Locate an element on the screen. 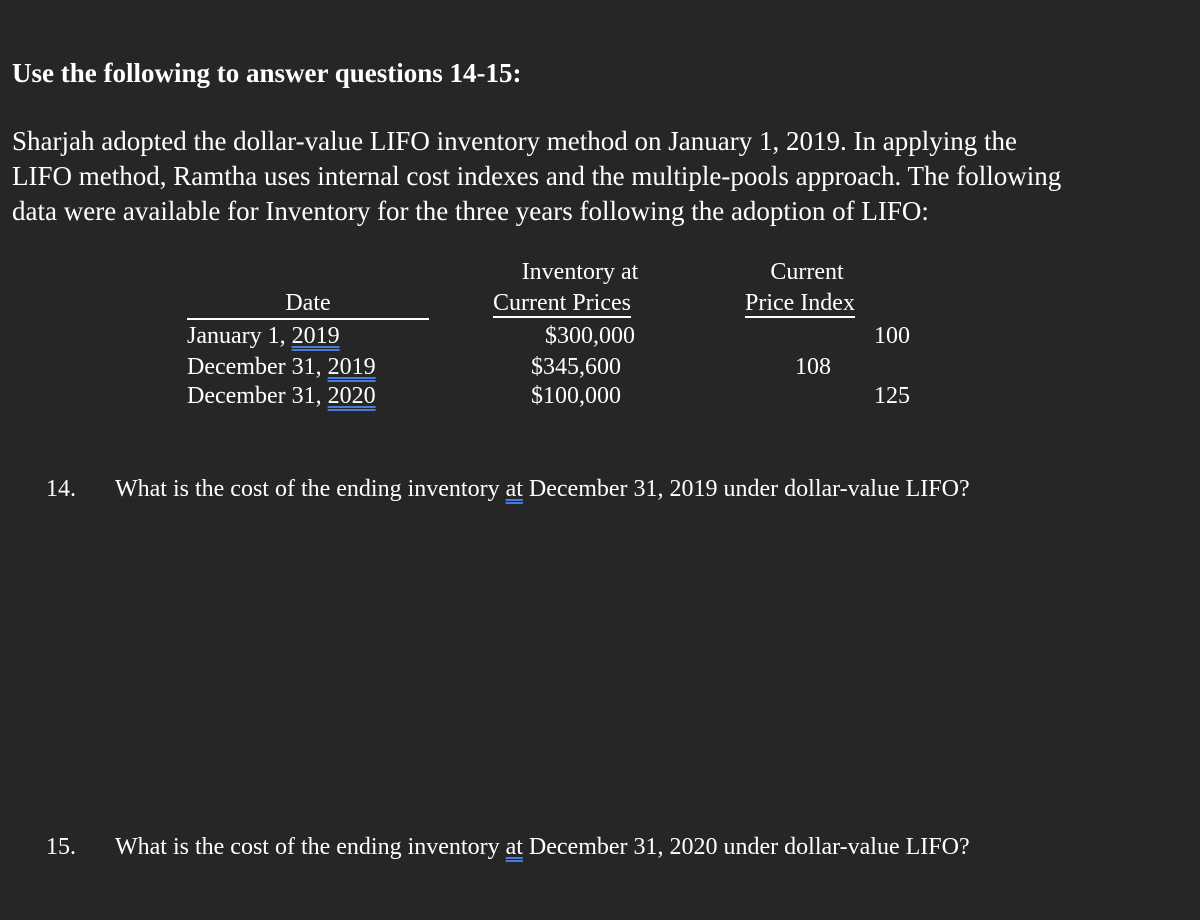 The image size is (1200, 920). table-row-date: January 1, 2019 is located at coordinates (263, 336).